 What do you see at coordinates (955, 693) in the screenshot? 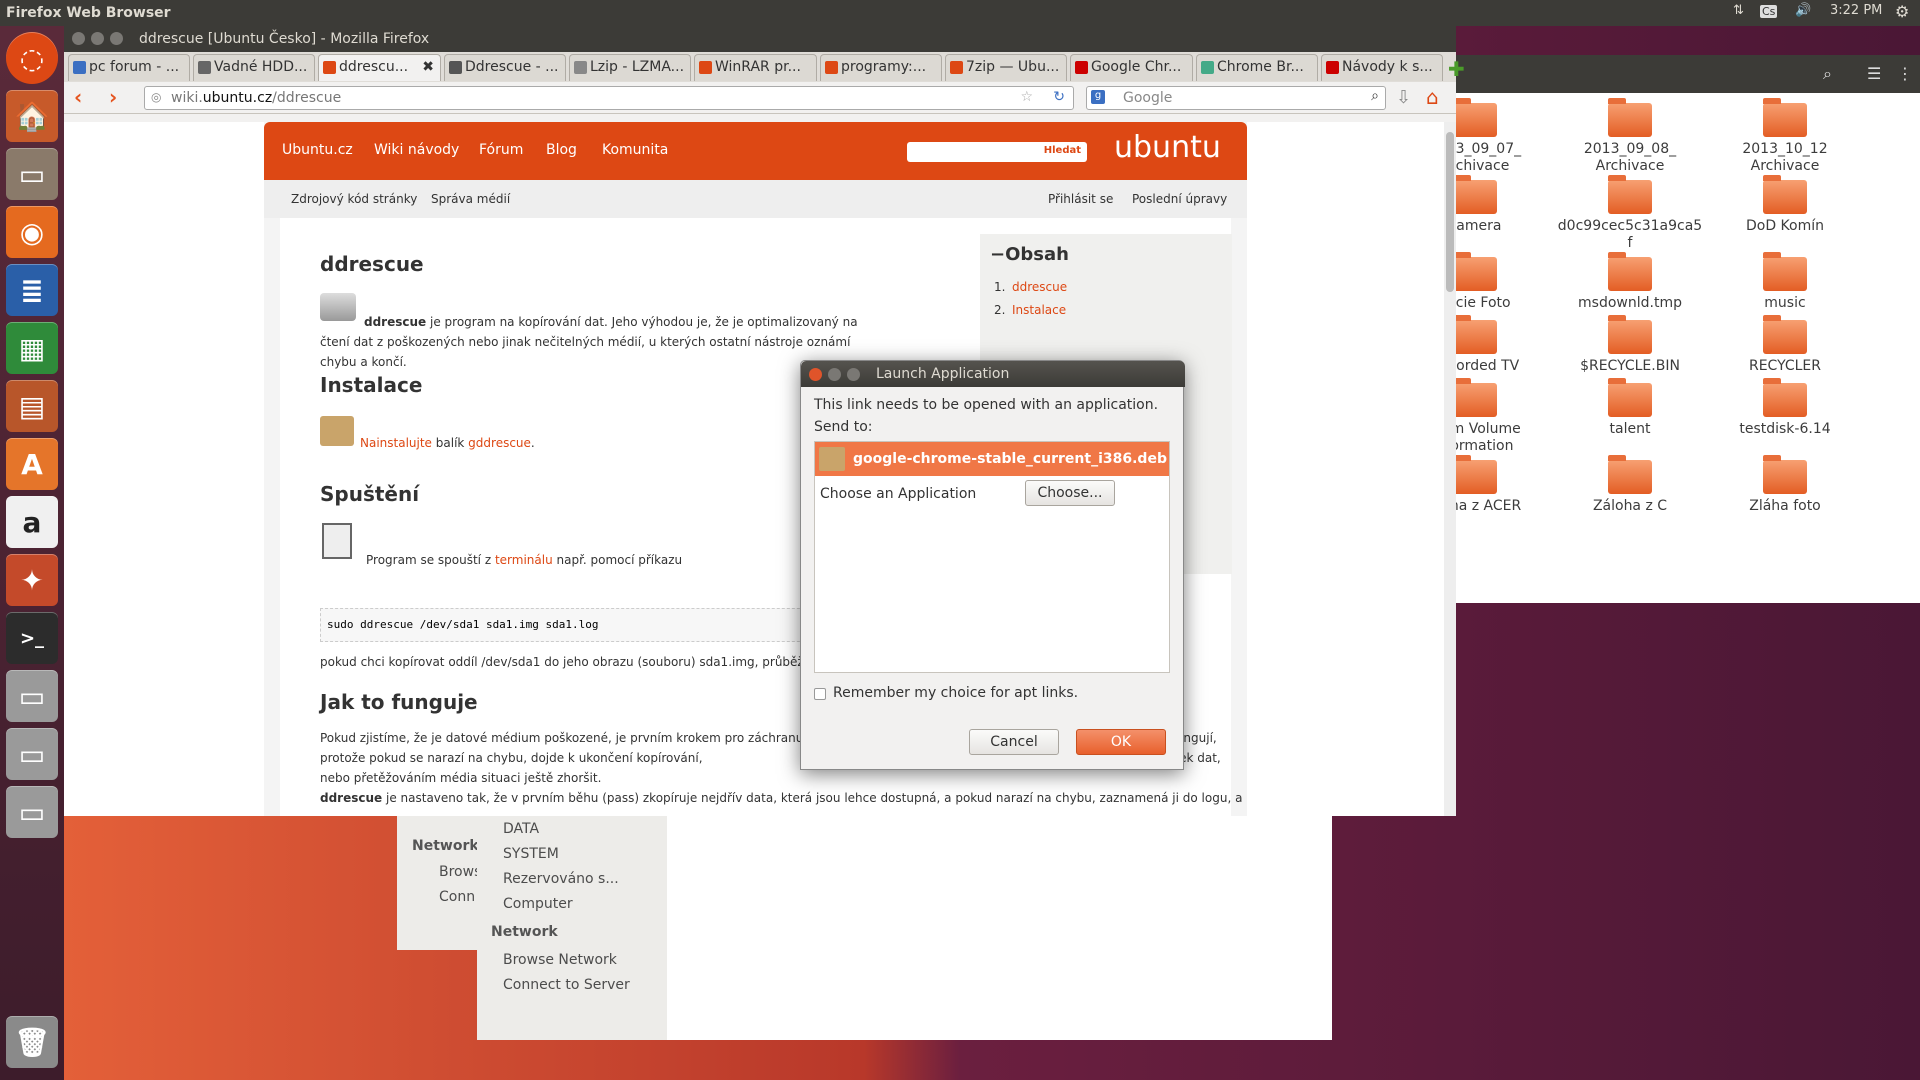
I see `remember-label: Remember my choice for apt links.` at bounding box center [955, 693].